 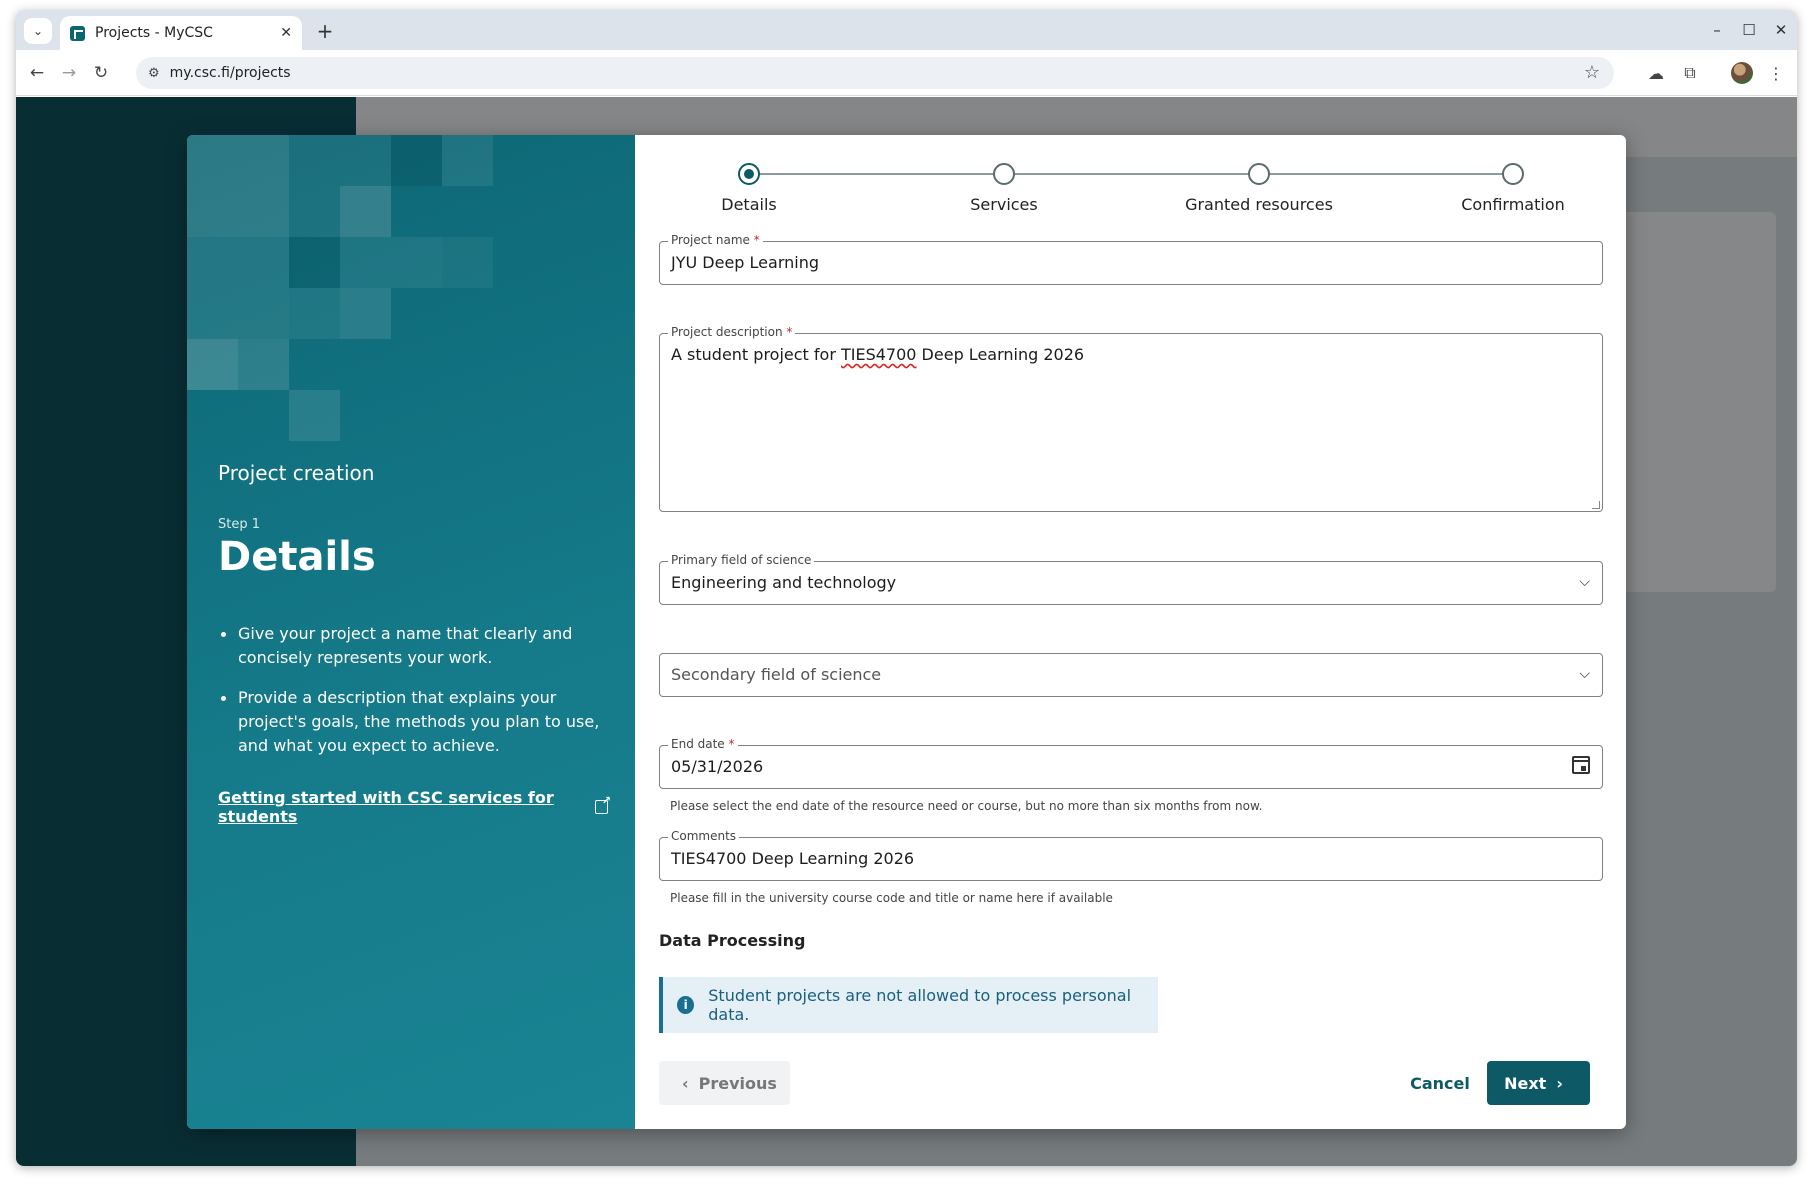 What do you see at coordinates (603, 804) in the screenshot?
I see `external-link-icon` at bounding box center [603, 804].